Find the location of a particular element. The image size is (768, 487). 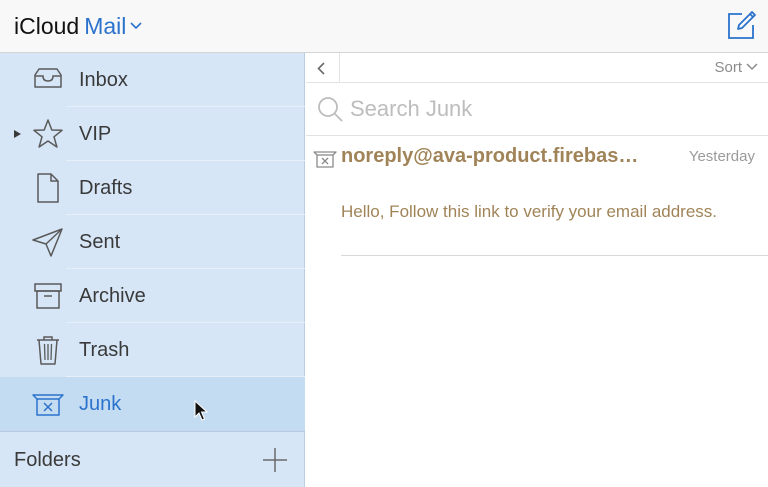

star-icon is located at coordinates (48, 133).